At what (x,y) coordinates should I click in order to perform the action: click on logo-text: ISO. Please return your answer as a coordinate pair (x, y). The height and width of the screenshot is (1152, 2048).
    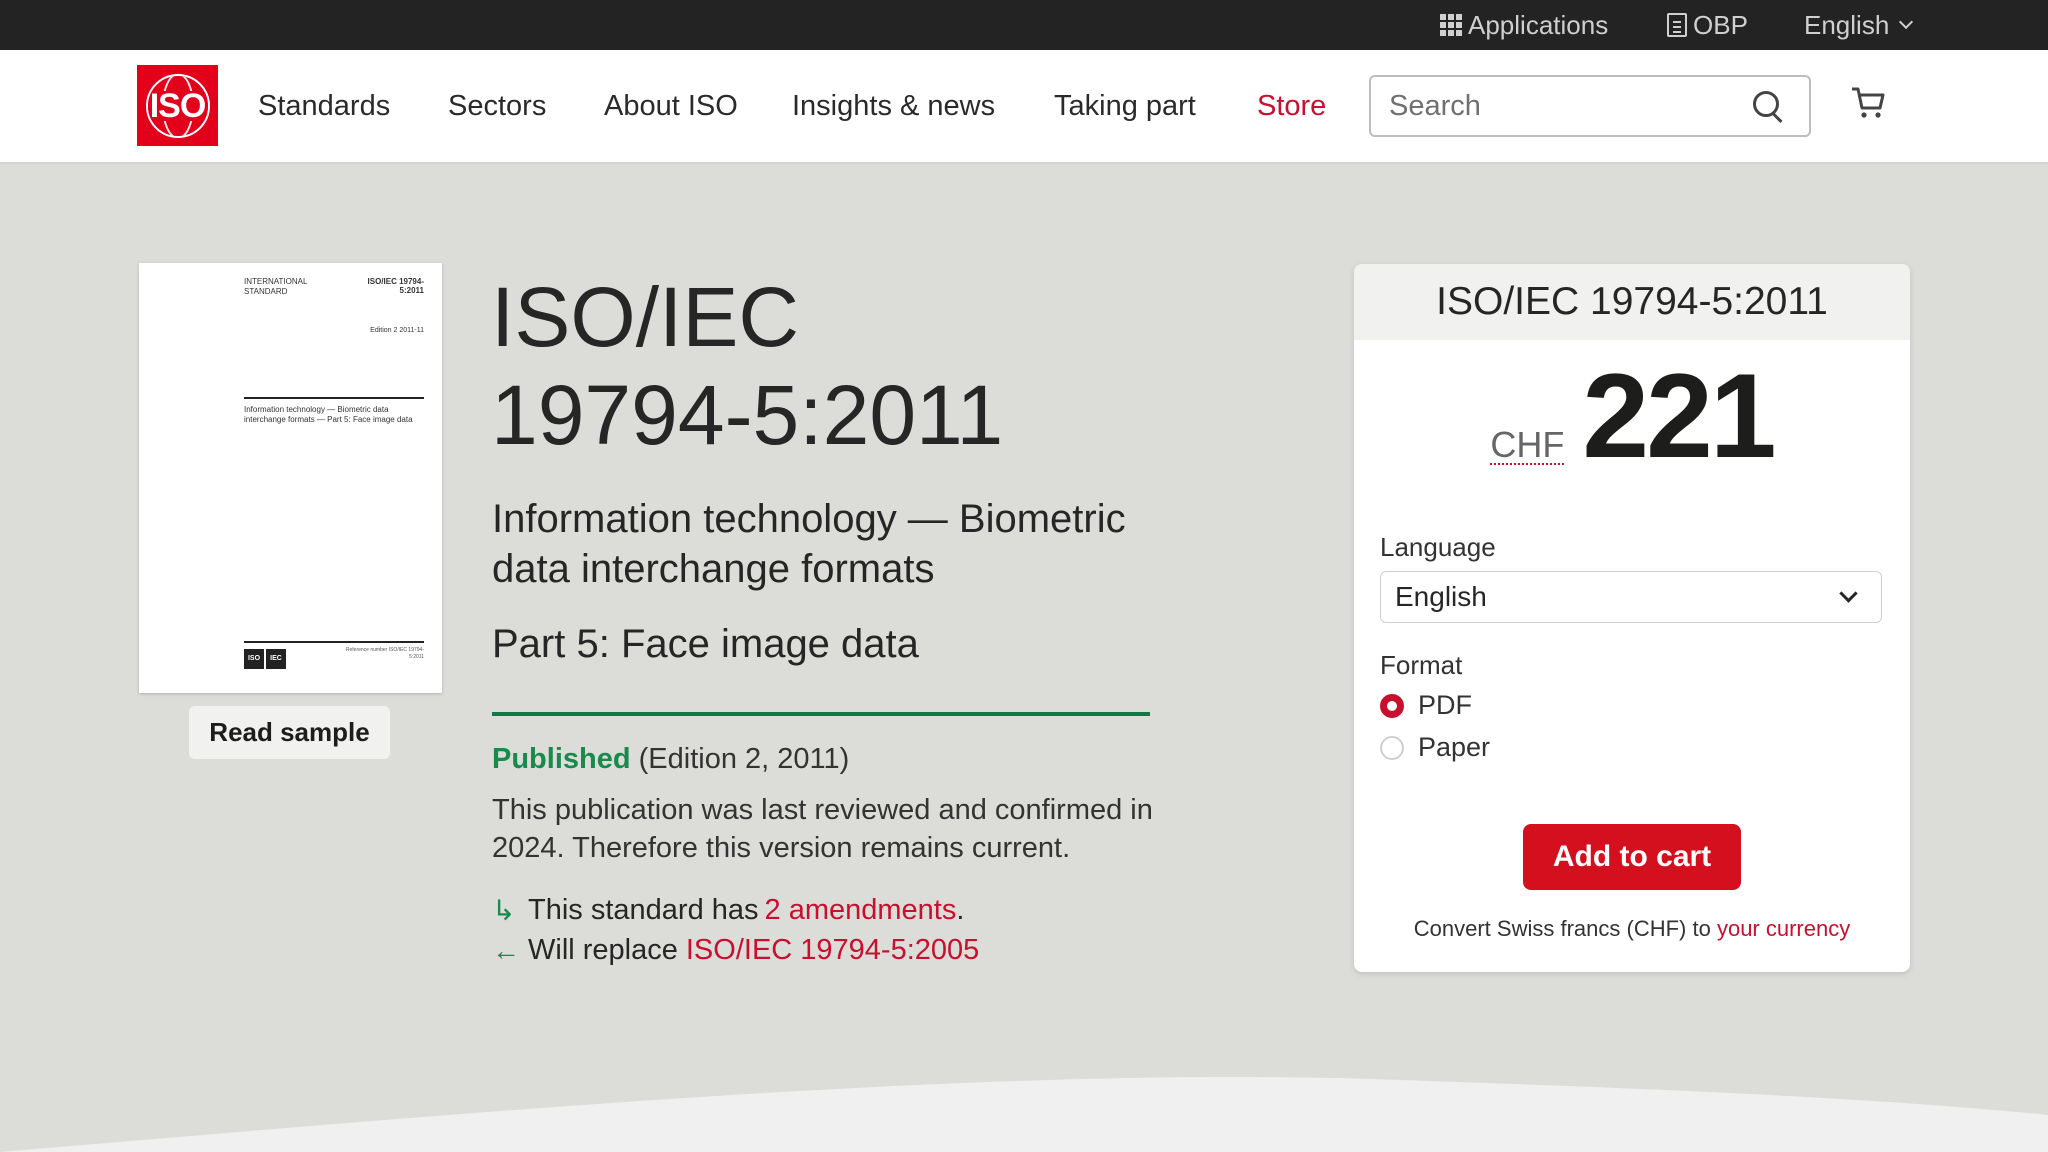
    Looking at the image, I should click on (177, 106).